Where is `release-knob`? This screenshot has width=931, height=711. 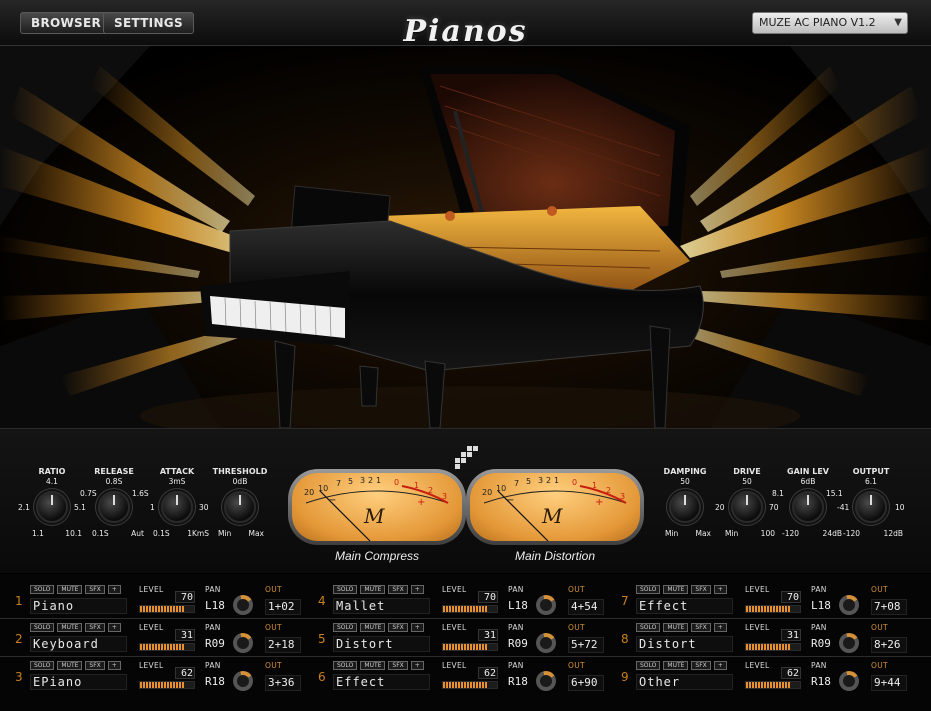
release-knob is located at coordinates (114, 507).